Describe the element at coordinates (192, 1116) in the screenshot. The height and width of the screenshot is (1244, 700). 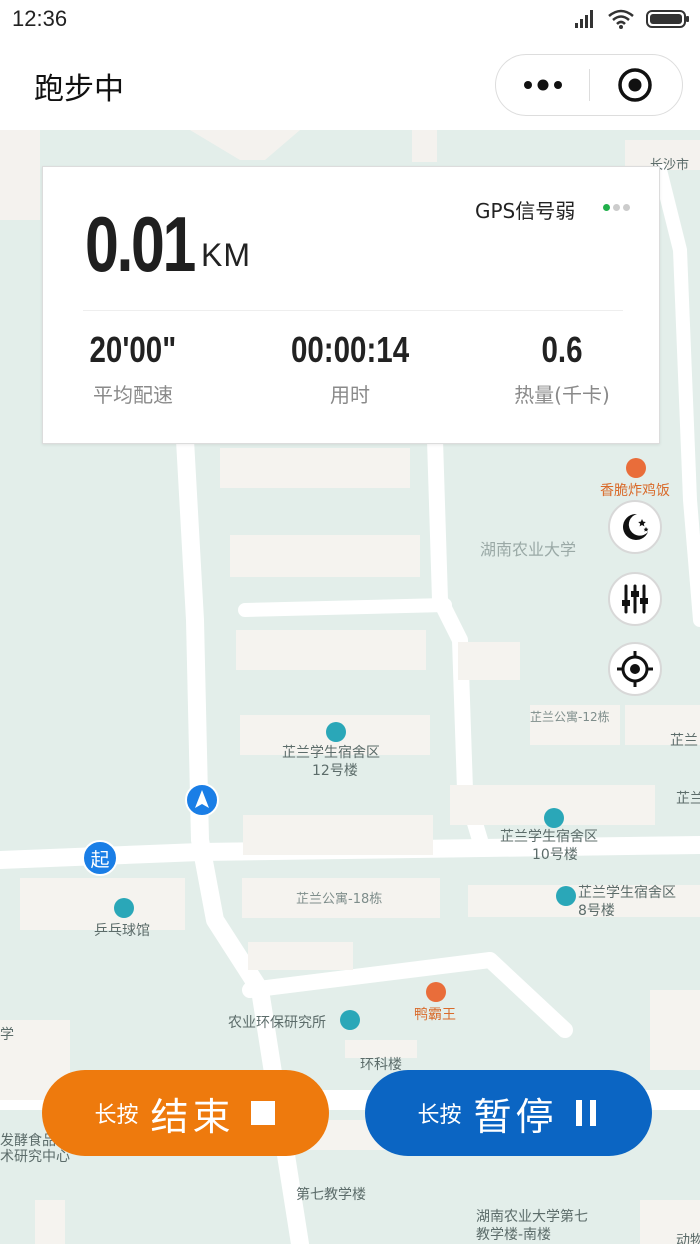
I see `end-label: 结束` at that location.